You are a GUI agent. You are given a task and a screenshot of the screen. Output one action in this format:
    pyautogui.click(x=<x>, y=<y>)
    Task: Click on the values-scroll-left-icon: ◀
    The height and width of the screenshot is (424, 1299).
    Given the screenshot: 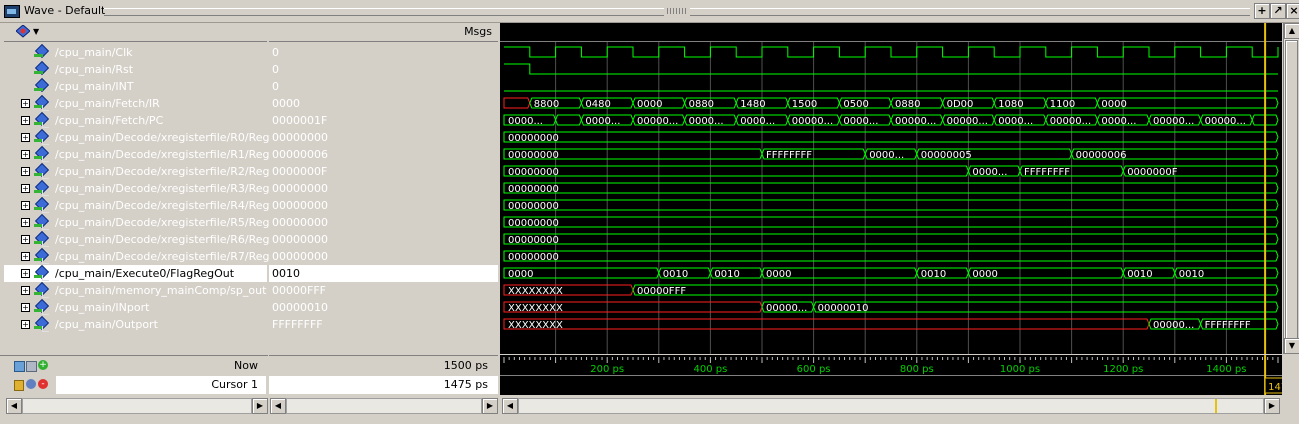 What is the action you would take?
    pyautogui.click(x=278, y=406)
    